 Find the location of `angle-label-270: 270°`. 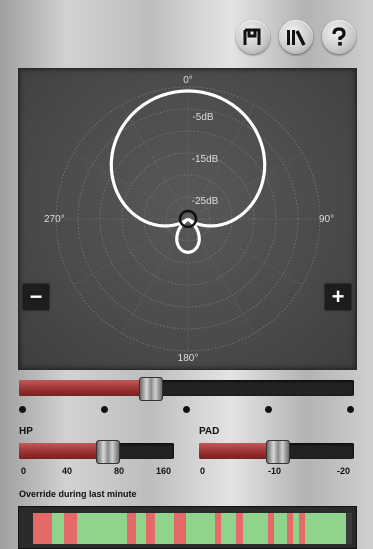

angle-label-270: 270° is located at coordinates (54, 219).